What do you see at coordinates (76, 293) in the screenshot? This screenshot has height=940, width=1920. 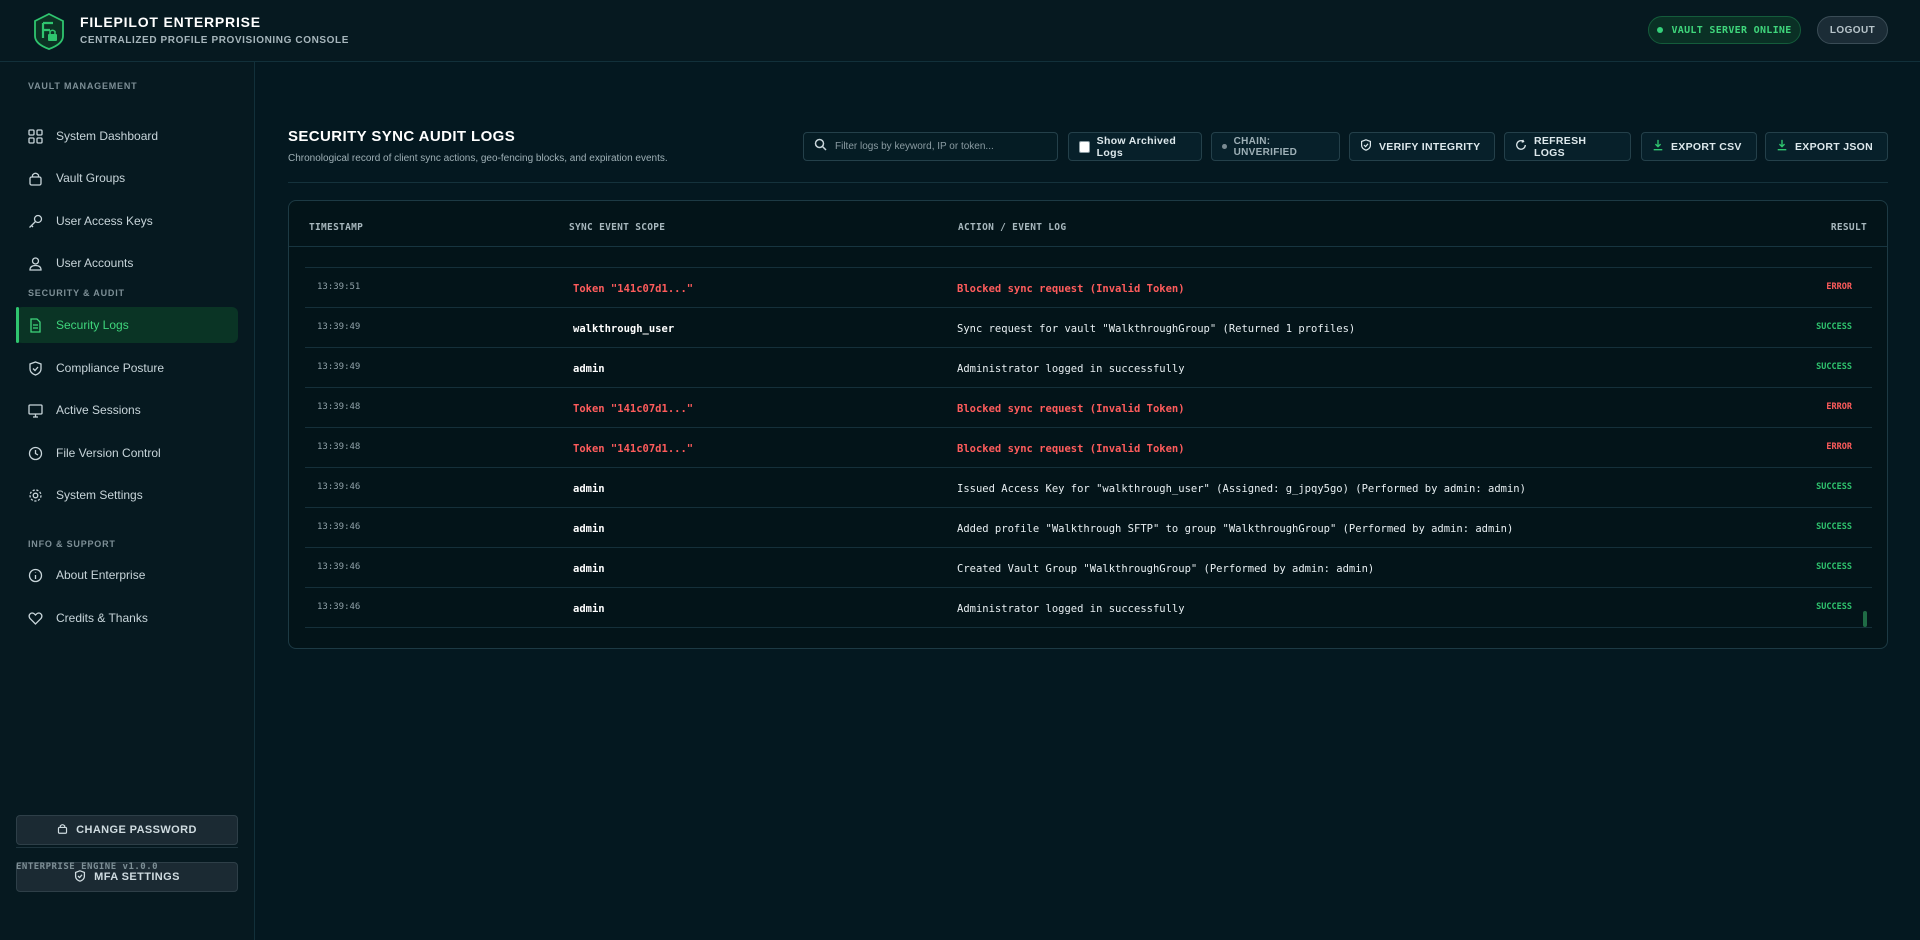 I see `section-label-security-audit: SECURITY & AUDIT` at bounding box center [76, 293].